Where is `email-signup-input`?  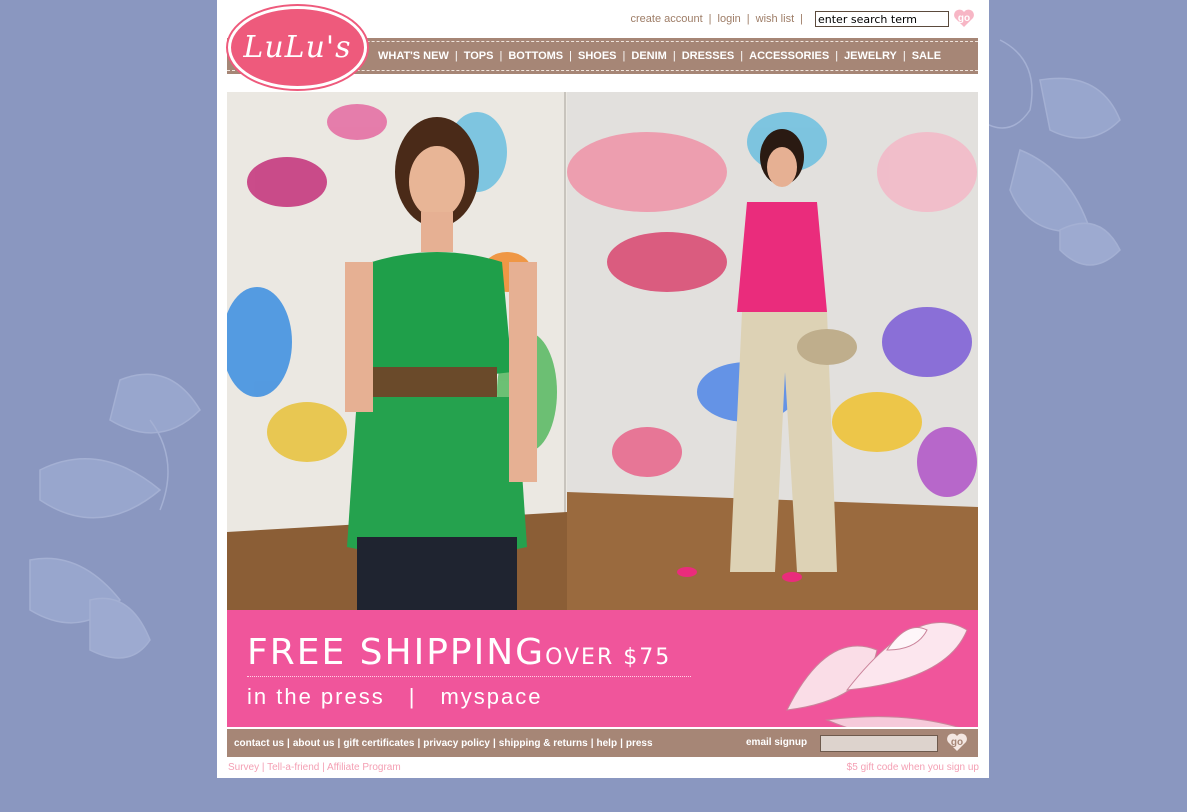
email-signup-input is located at coordinates (879, 743).